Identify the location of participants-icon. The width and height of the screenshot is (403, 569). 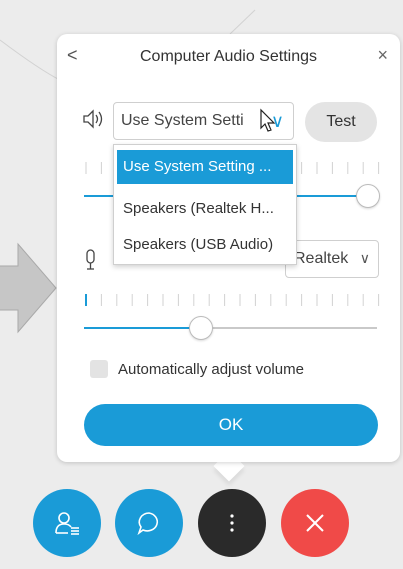
(67, 523).